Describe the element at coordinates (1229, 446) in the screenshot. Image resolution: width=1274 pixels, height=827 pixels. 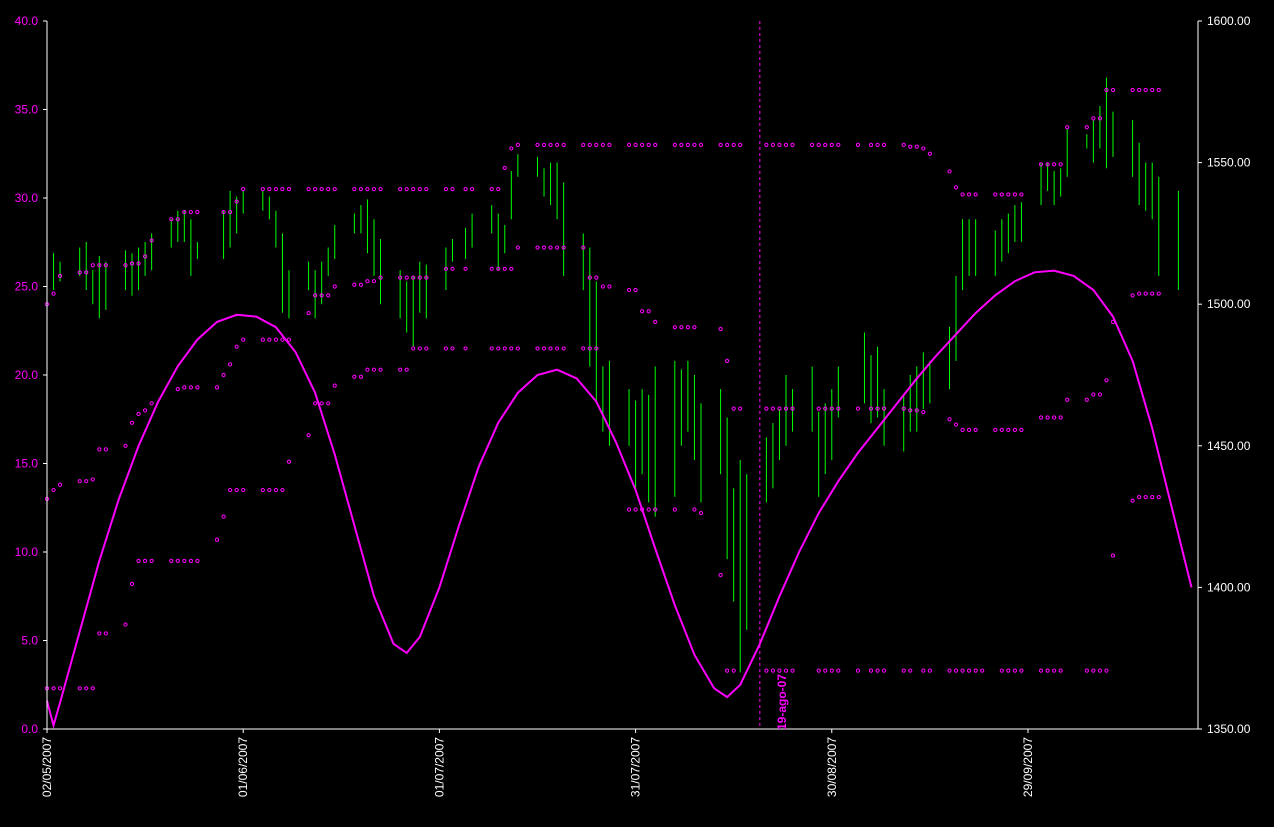
I see `right-axis-tick-label: 1450.00` at that location.